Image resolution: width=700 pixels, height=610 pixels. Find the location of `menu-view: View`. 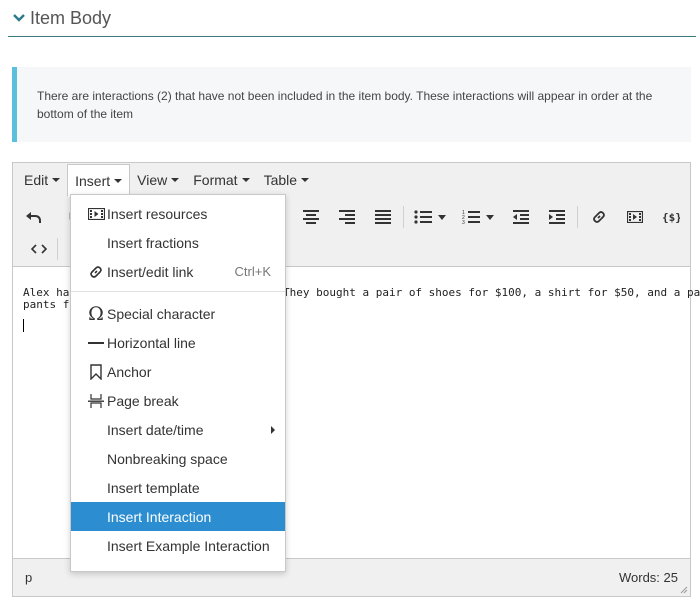

menu-view: View is located at coordinates (158, 180).